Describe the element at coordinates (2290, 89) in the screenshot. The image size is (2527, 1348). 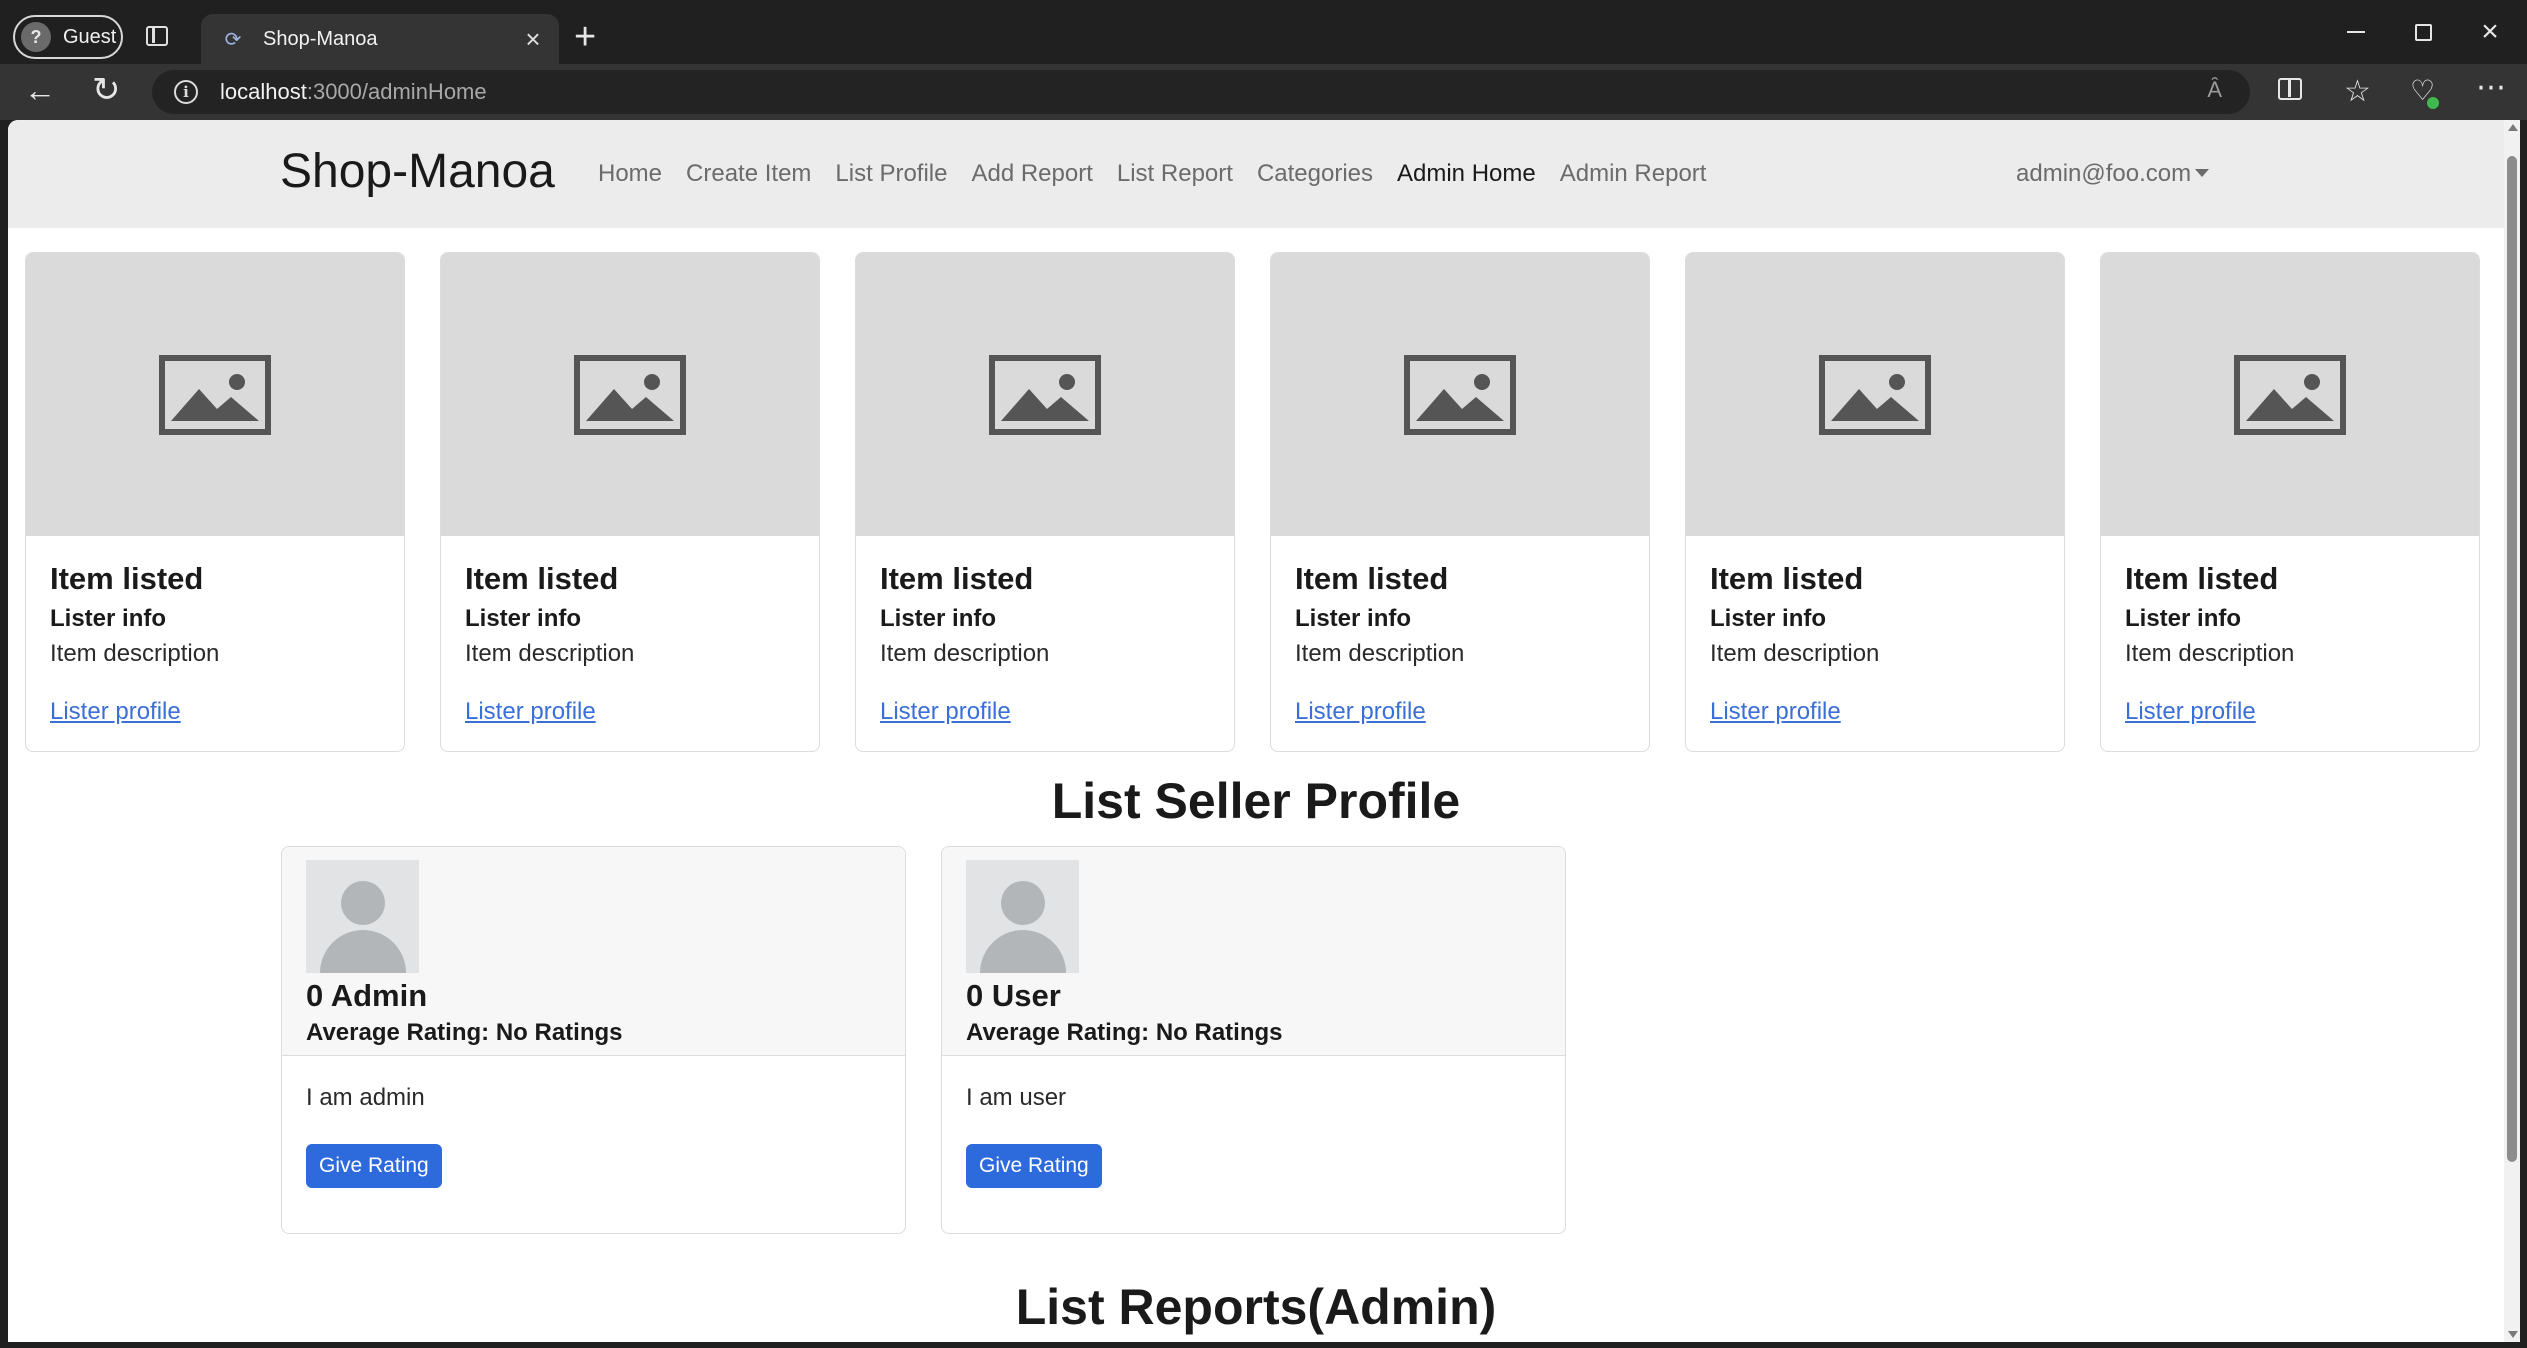
I see `split-screen-icon` at that location.